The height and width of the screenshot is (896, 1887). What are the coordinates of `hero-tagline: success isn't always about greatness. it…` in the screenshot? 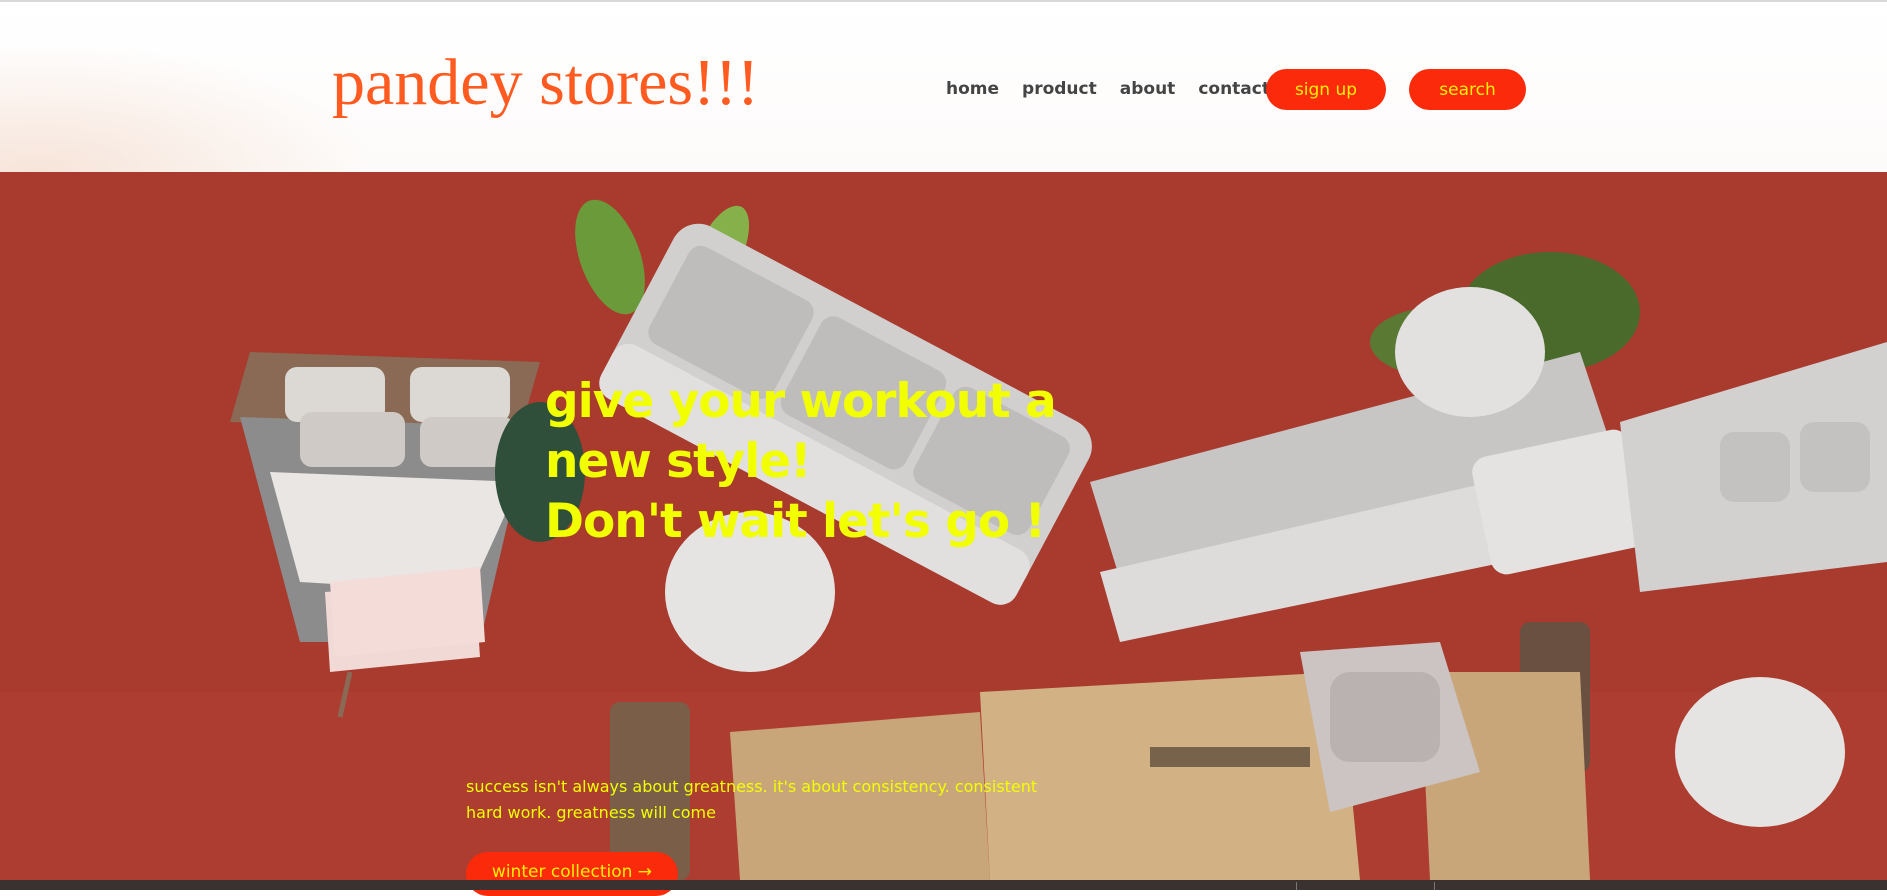 It's located at (752, 799).